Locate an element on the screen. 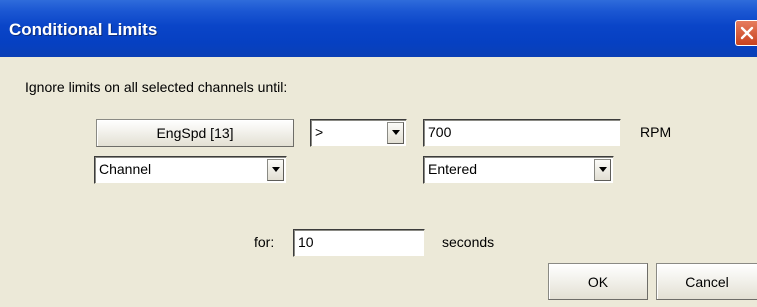  close-button is located at coordinates (746, 33).